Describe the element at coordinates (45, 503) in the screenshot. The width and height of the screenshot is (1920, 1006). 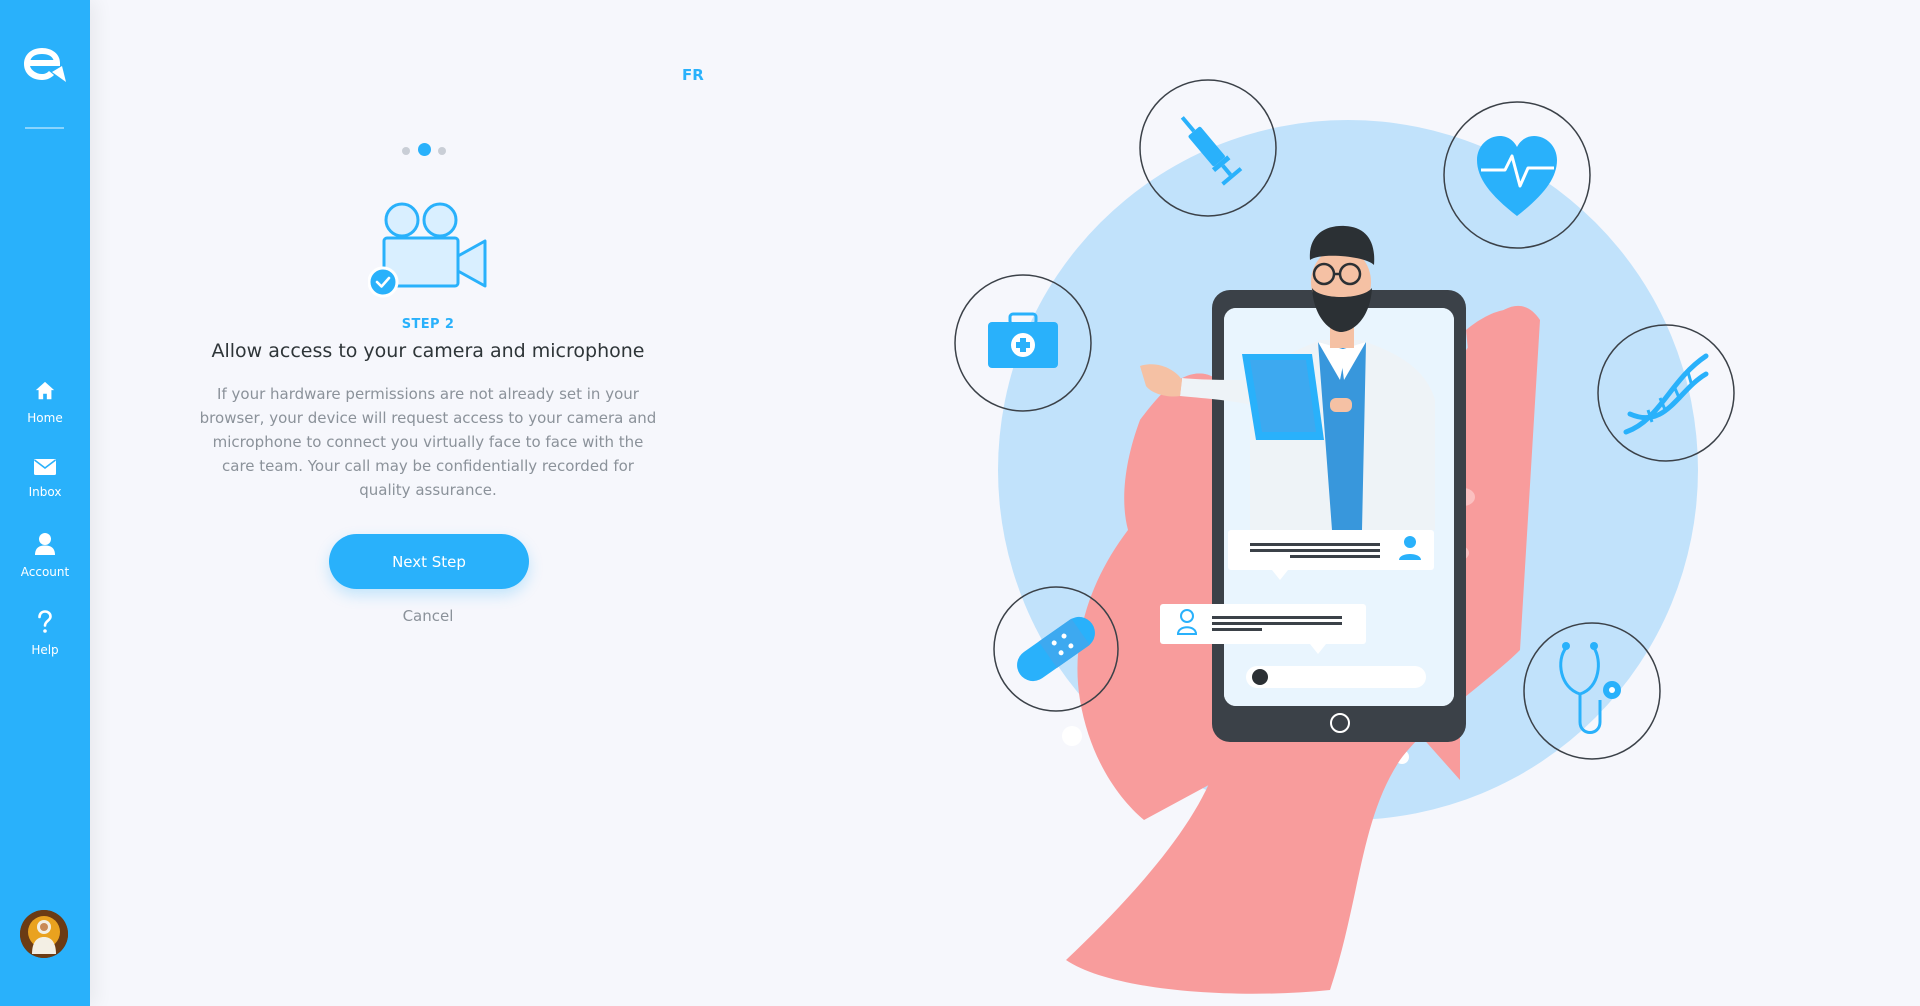
I see `sidebar: Home Inbox Account Help` at that location.